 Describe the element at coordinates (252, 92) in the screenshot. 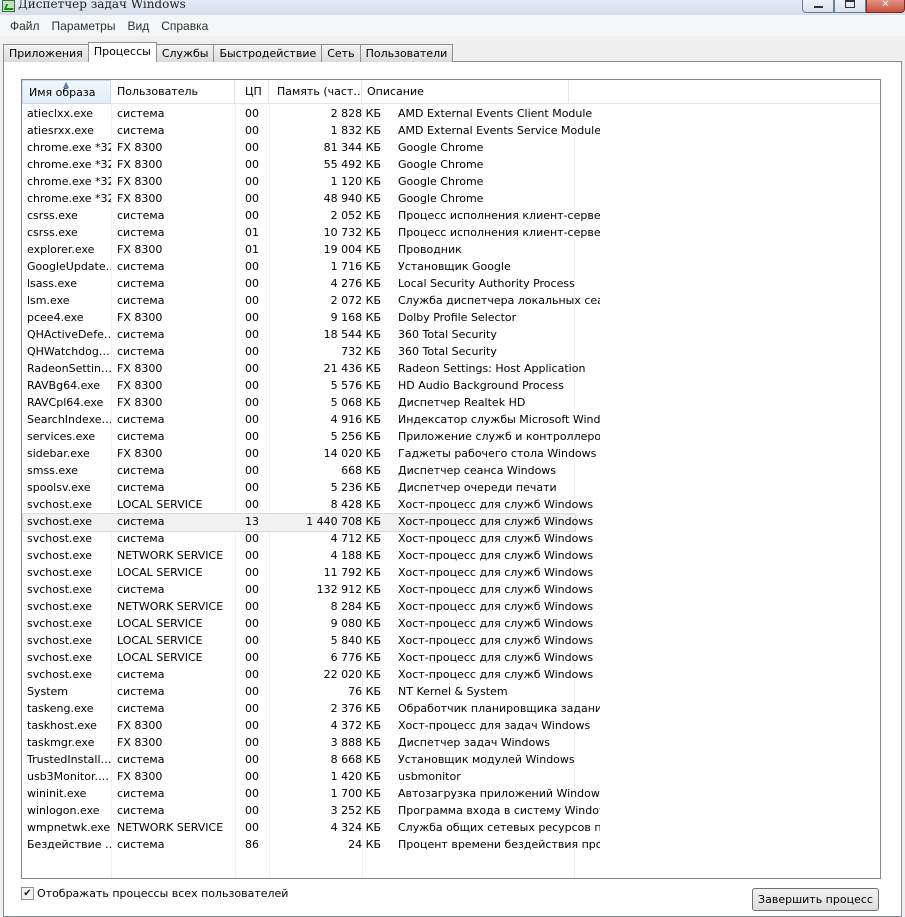

I see `column-header-cpu: ЦП` at that location.